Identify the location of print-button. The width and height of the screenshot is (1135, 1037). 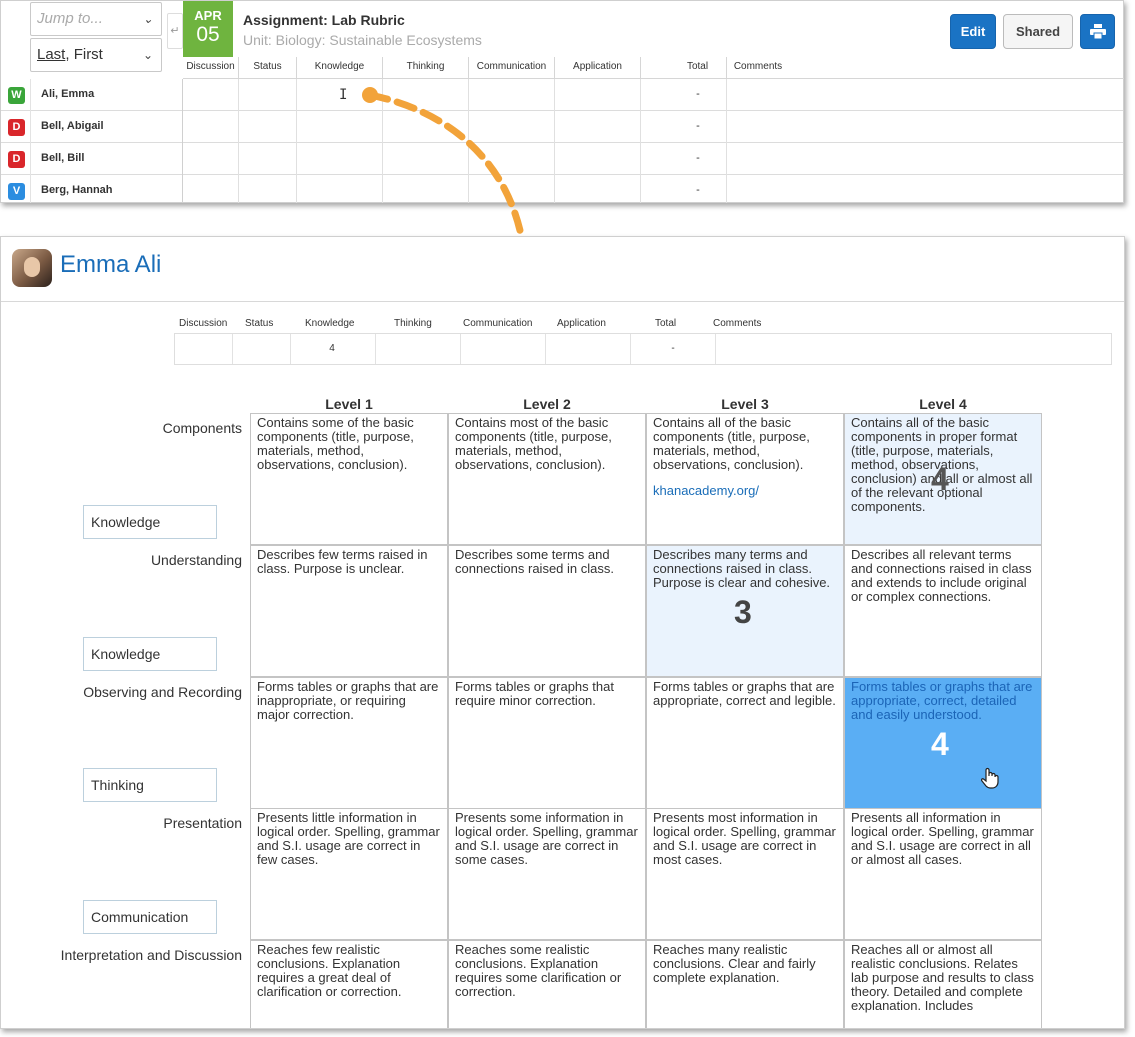
(1097, 31).